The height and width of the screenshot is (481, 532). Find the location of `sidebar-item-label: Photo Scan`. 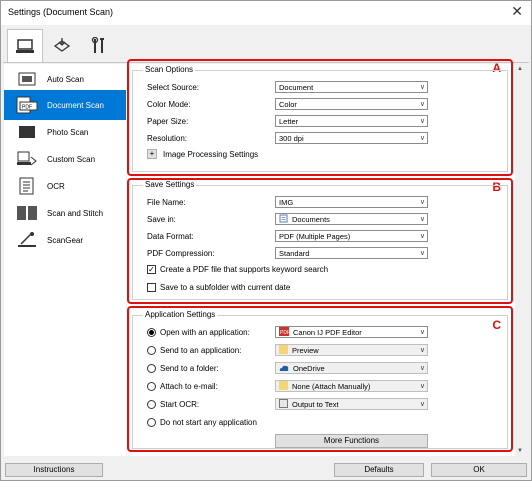

sidebar-item-label: Photo Scan is located at coordinates (68, 132).